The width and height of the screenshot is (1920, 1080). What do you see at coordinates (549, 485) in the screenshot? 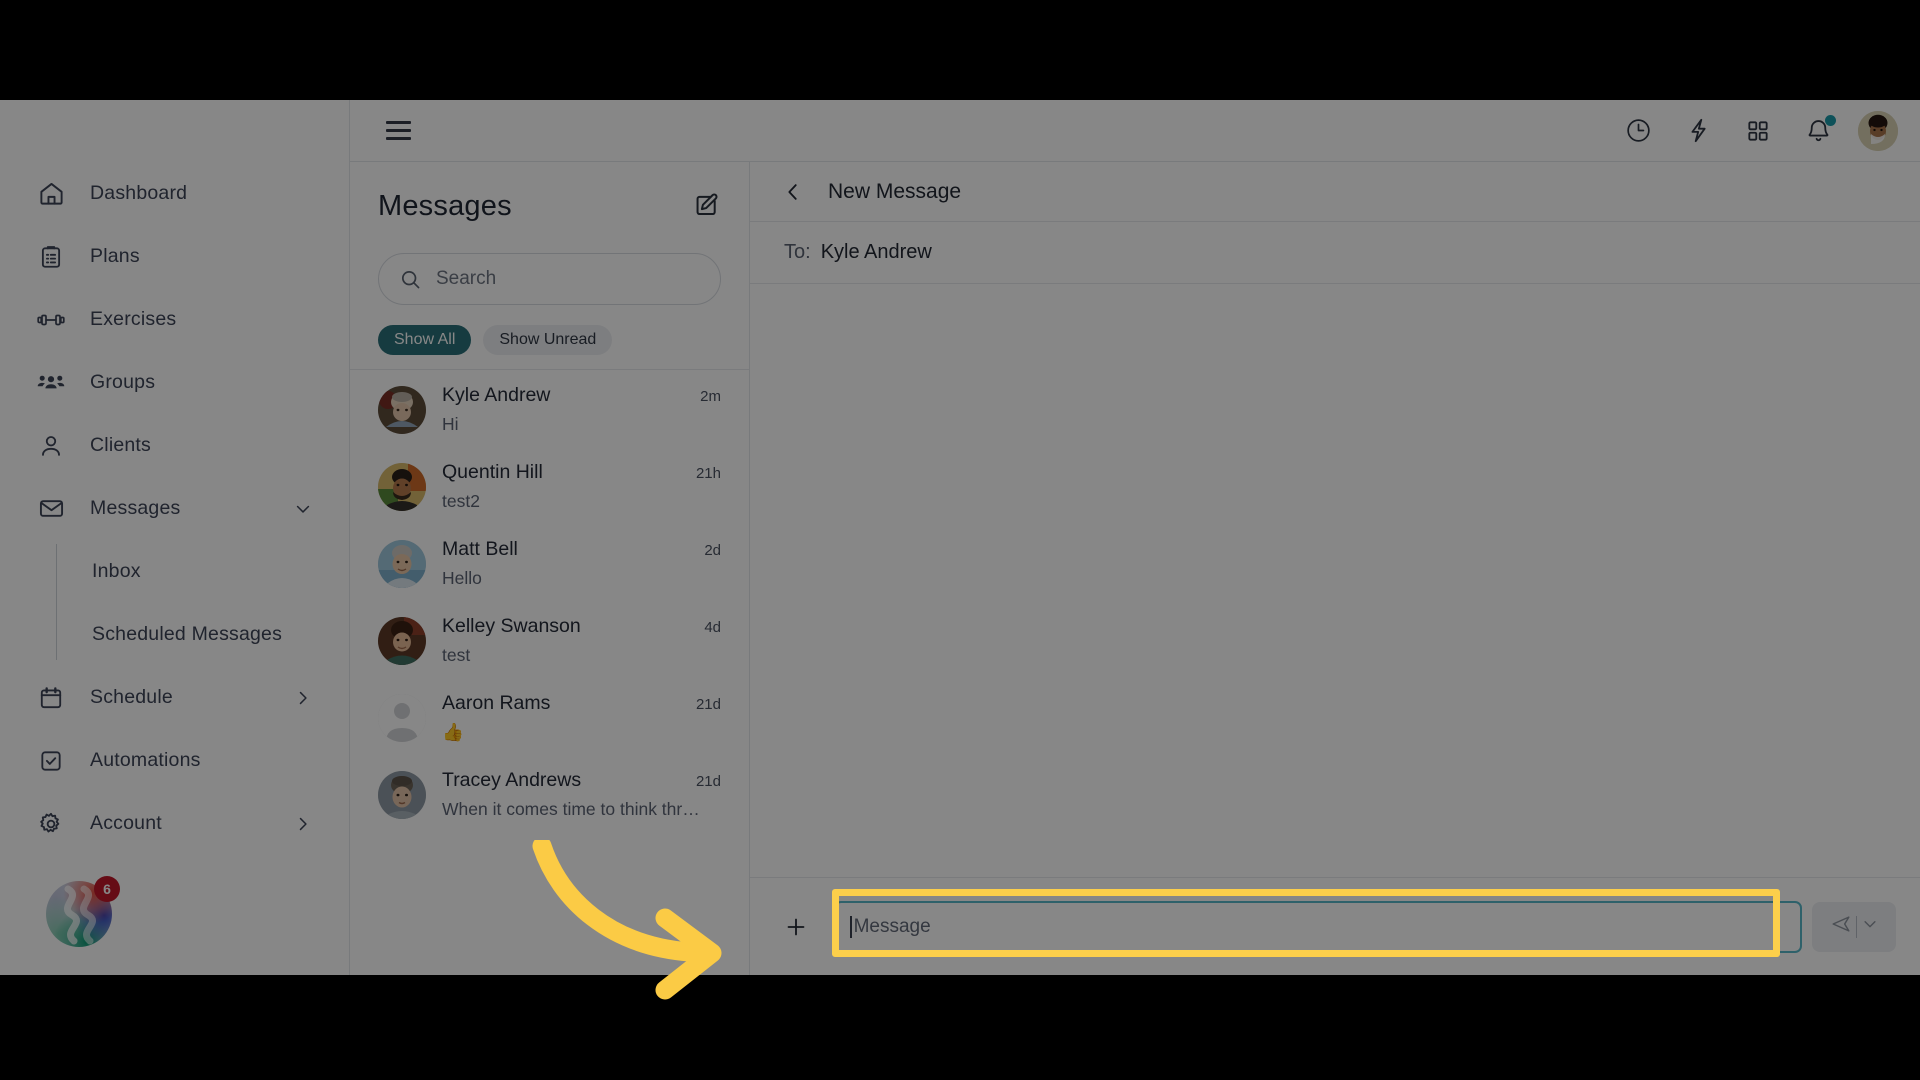
I see `list-item: Quentin Hill 21h test2` at bounding box center [549, 485].